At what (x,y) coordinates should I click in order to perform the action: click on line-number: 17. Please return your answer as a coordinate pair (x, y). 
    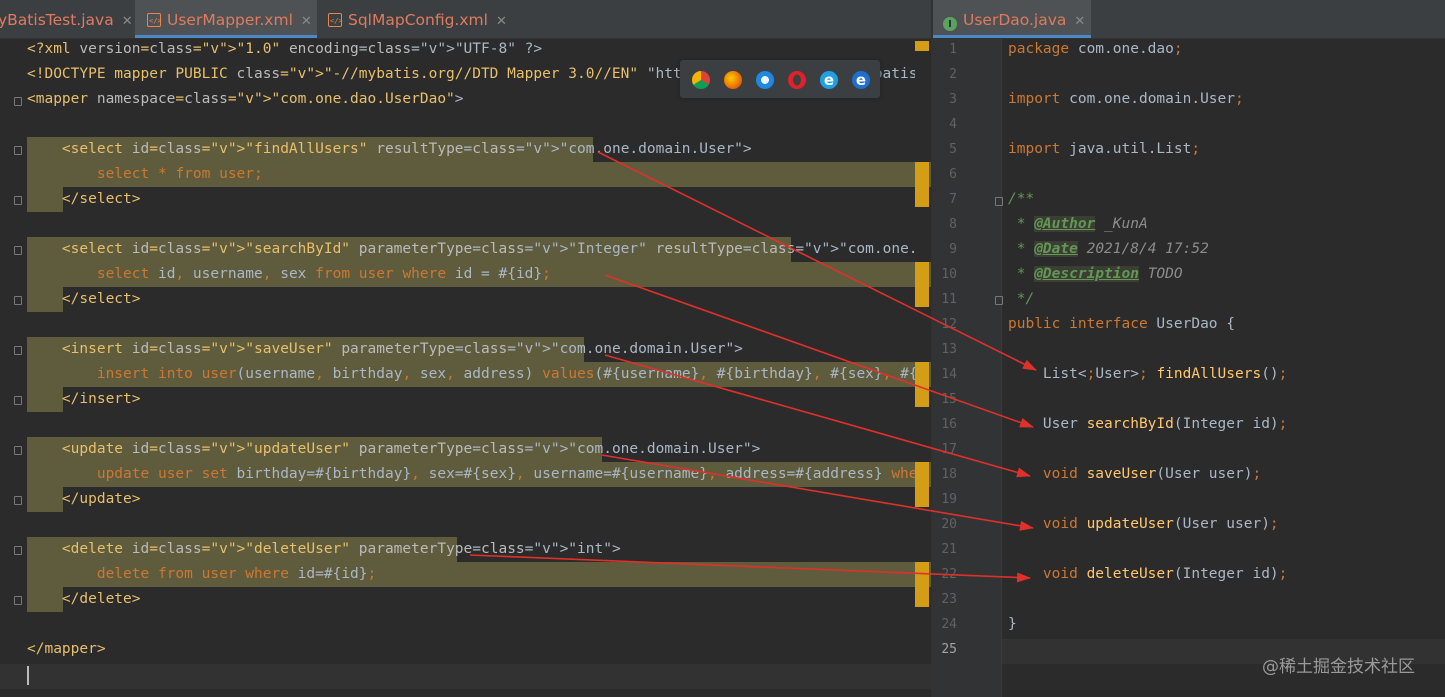
    Looking at the image, I should click on (949, 449).